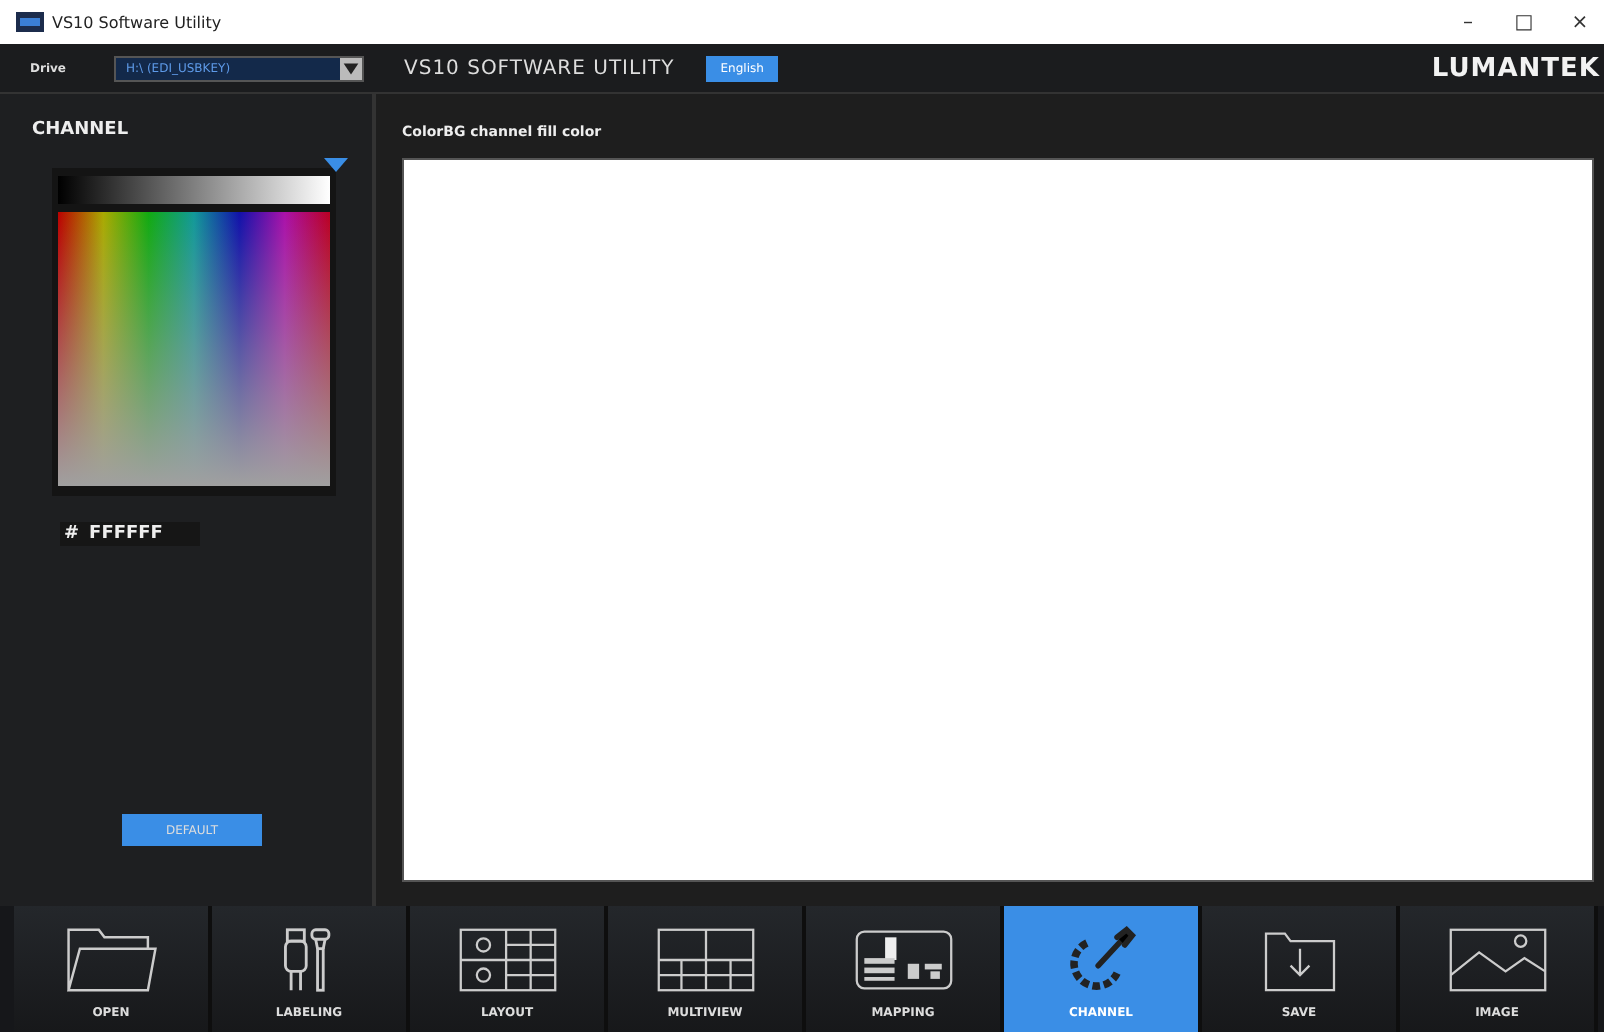 The height and width of the screenshot is (1032, 1604). What do you see at coordinates (1515, 68) in the screenshot?
I see `brand-logo: LUMANTEK` at bounding box center [1515, 68].